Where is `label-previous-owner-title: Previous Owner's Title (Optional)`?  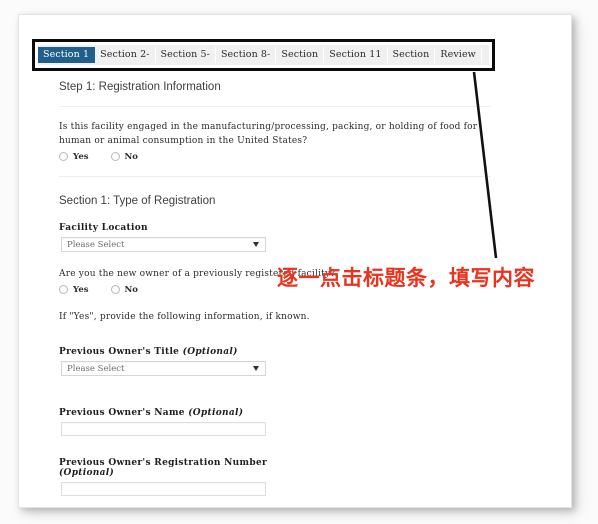
label-previous-owner-title: Previous Owner's Title (Optional) is located at coordinates (266, 352).